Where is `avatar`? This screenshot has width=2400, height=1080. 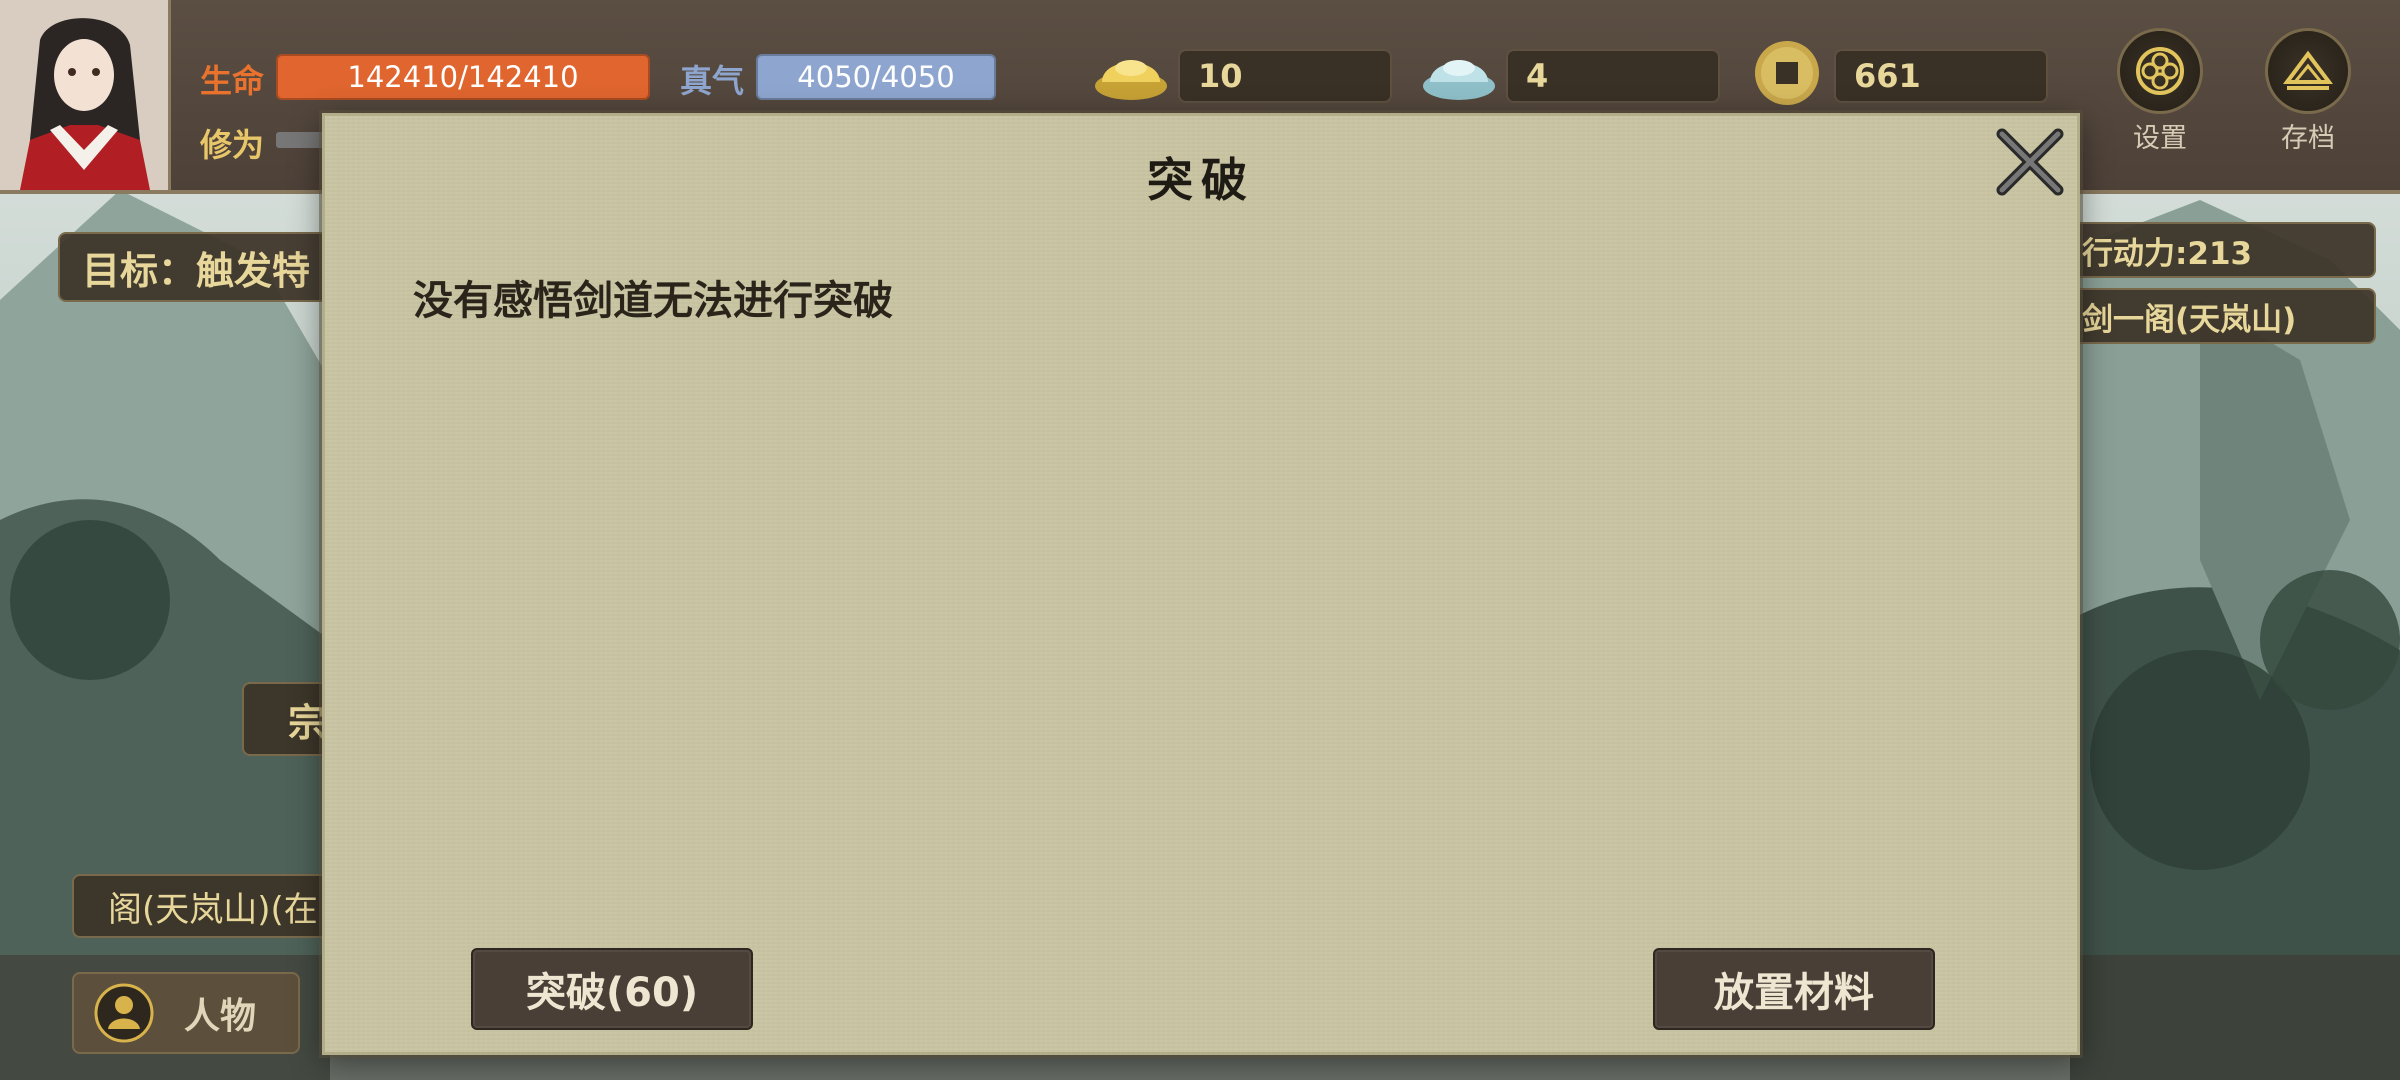 avatar is located at coordinates (84, 95).